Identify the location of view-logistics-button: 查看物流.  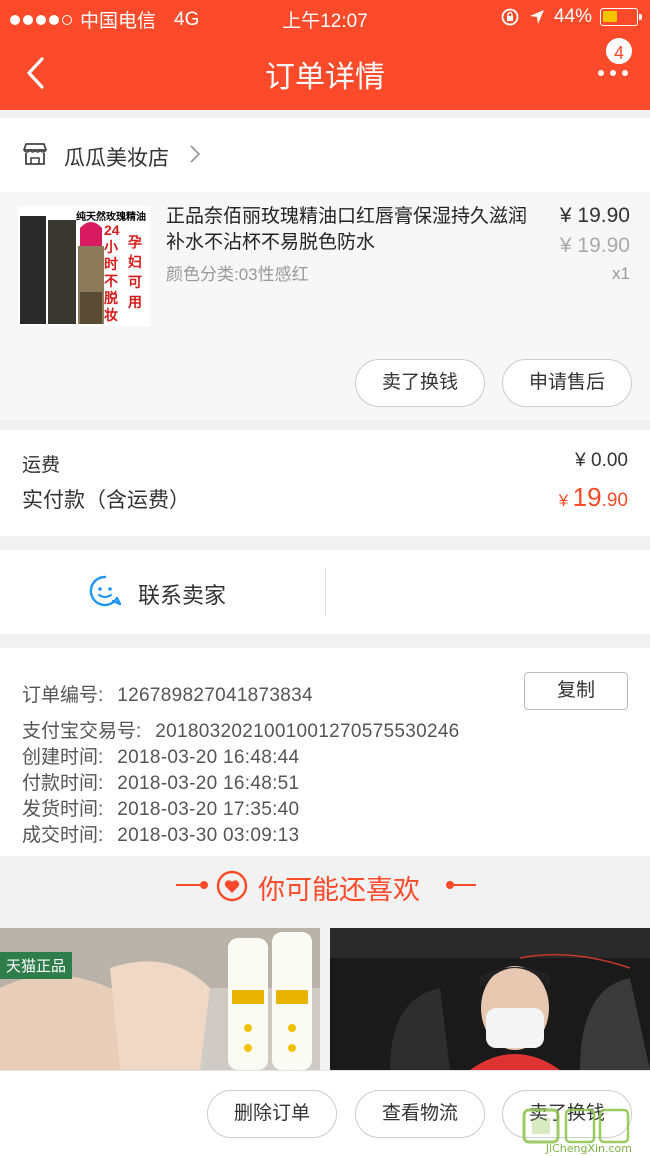
(420, 1114).